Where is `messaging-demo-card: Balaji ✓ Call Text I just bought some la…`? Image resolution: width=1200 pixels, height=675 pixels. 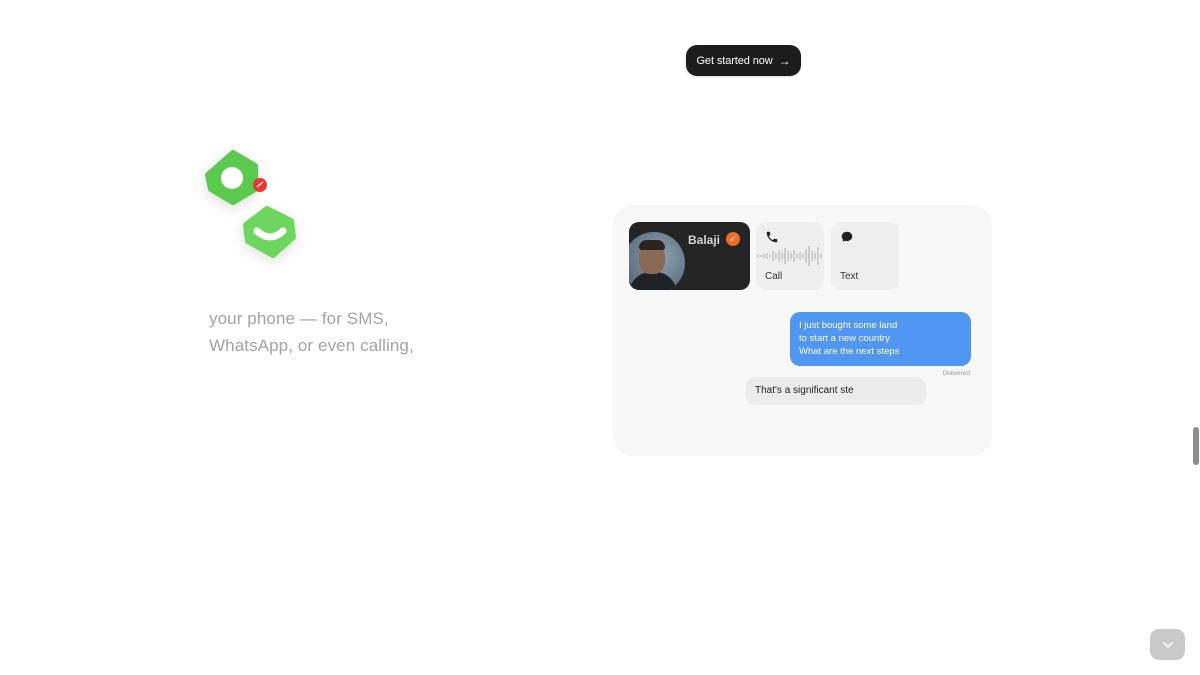 messaging-demo-card: Balaji ✓ Call Text I just bought some la… is located at coordinates (802, 330).